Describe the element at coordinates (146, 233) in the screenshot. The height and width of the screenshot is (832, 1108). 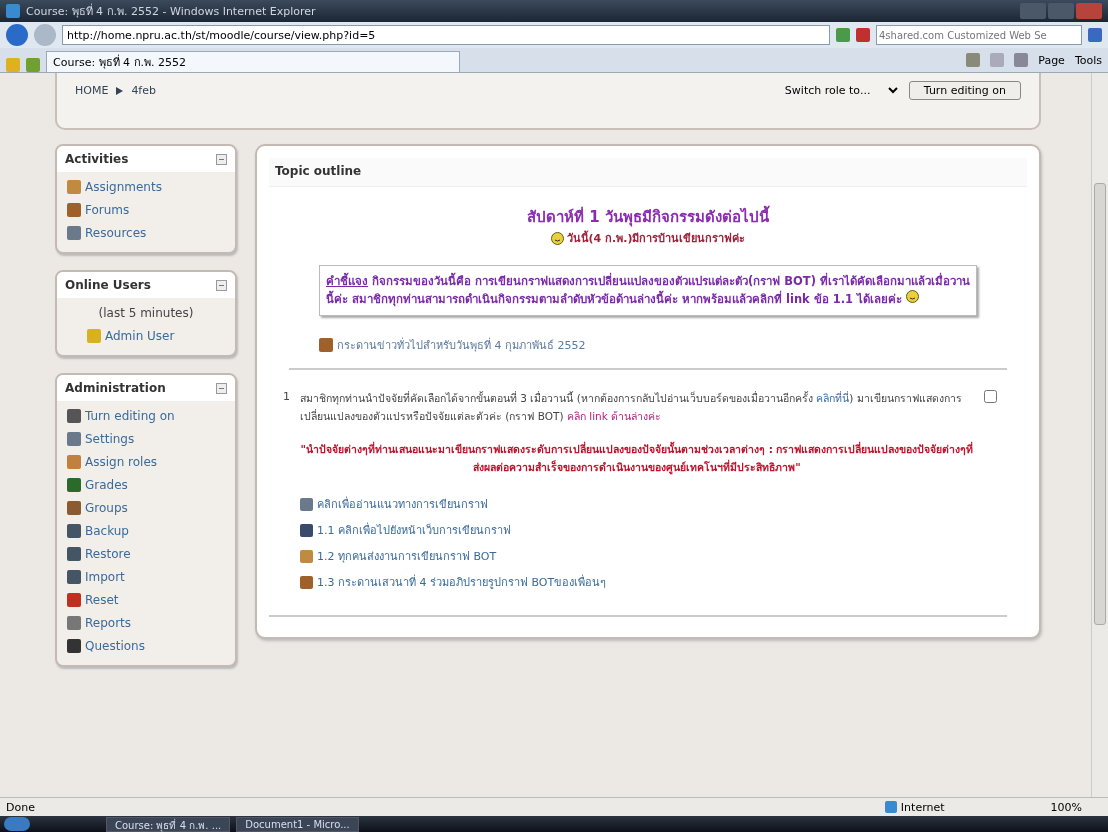
I see `block-link: Resources` at that location.